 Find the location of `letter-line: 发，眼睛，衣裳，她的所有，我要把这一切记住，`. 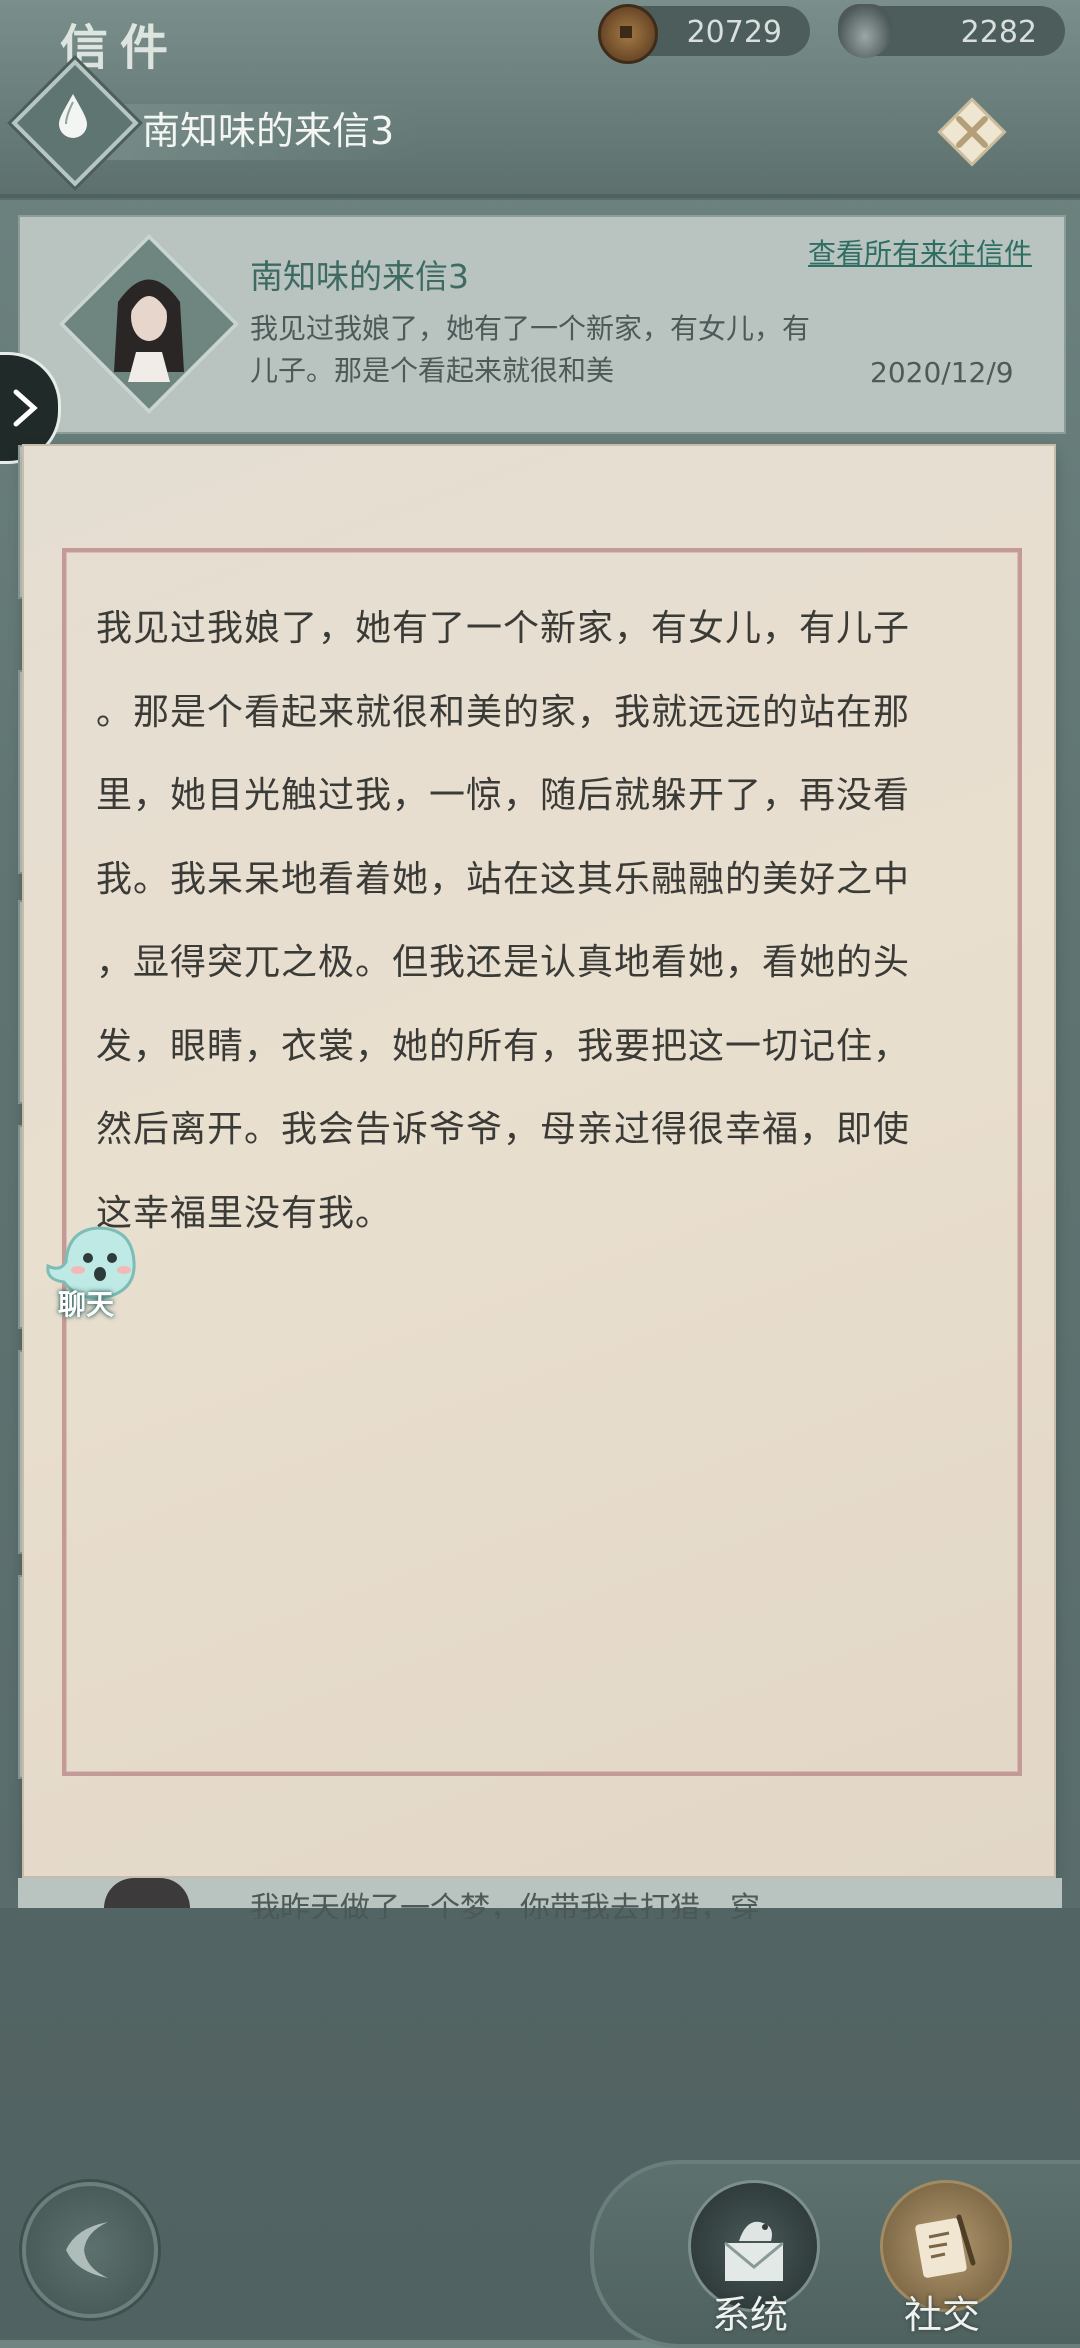

letter-line: 发，眼睛，衣裳，她的所有，我要把这一切记住， is located at coordinates (503, 1046).